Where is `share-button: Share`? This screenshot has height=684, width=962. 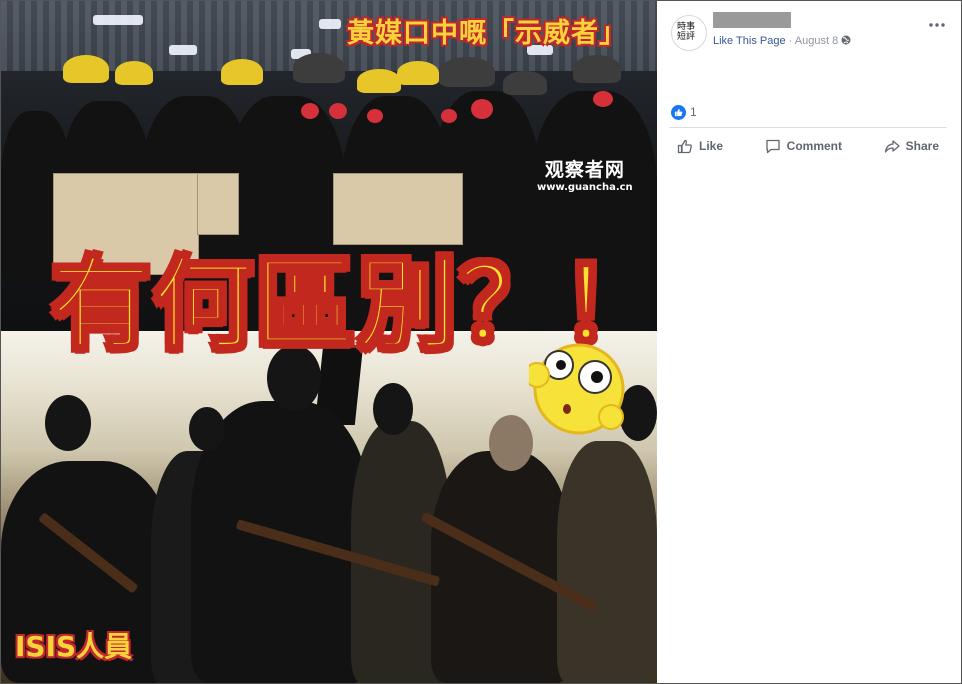
share-button: Share is located at coordinates (911, 146).